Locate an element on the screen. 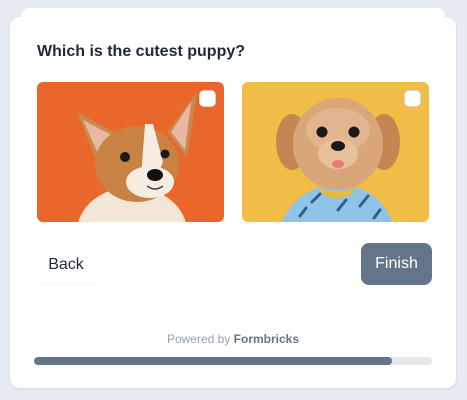 This screenshot has height=400, width=467. powered-by-footer: Powered by Formbricks is located at coordinates (233, 339).